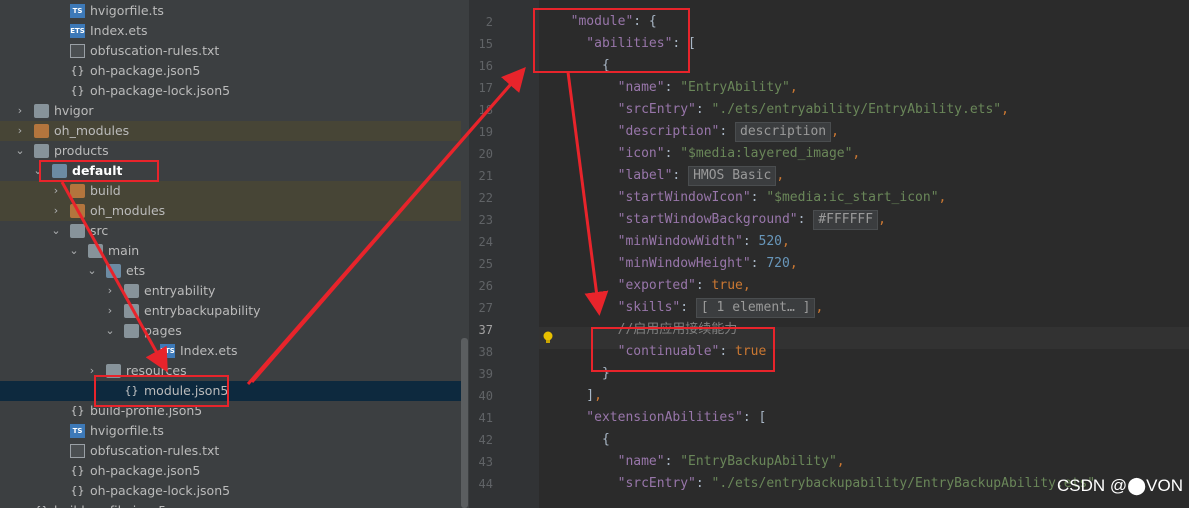 This screenshot has height=508, width=1189. I want to click on tree-item: › resources, so click(230, 371).